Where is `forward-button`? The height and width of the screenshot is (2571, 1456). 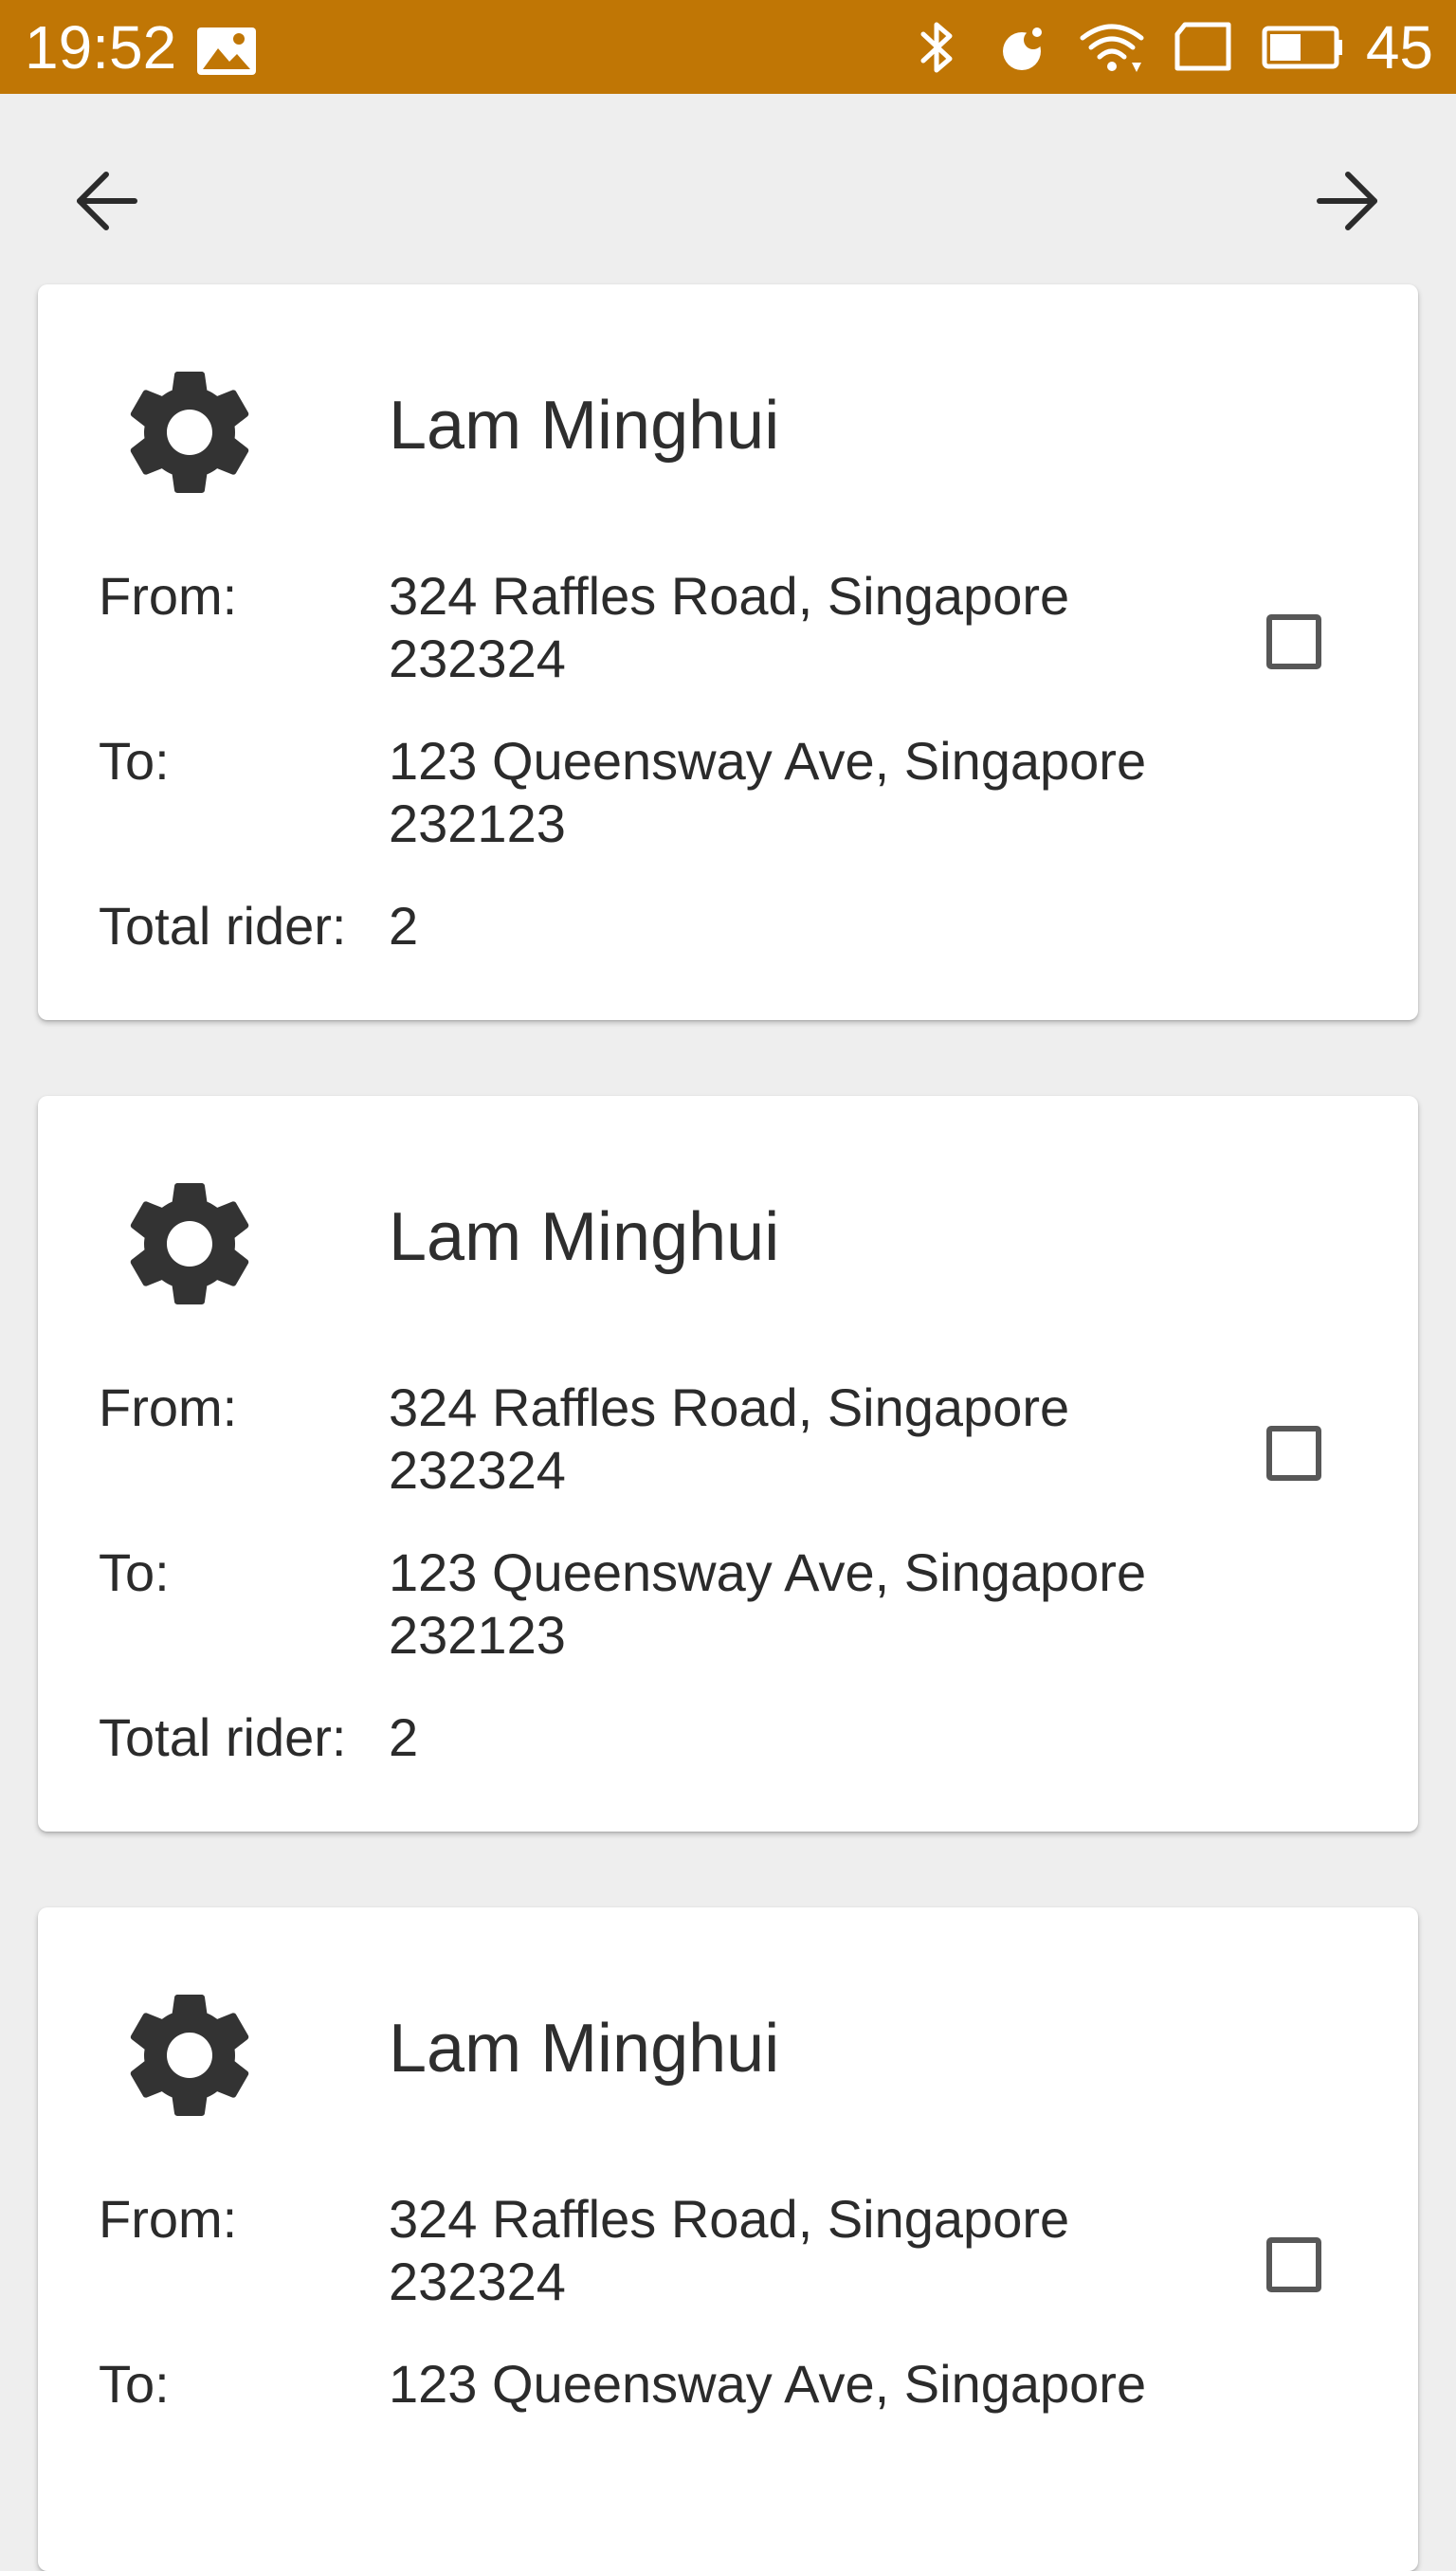 forward-button is located at coordinates (1348, 201).